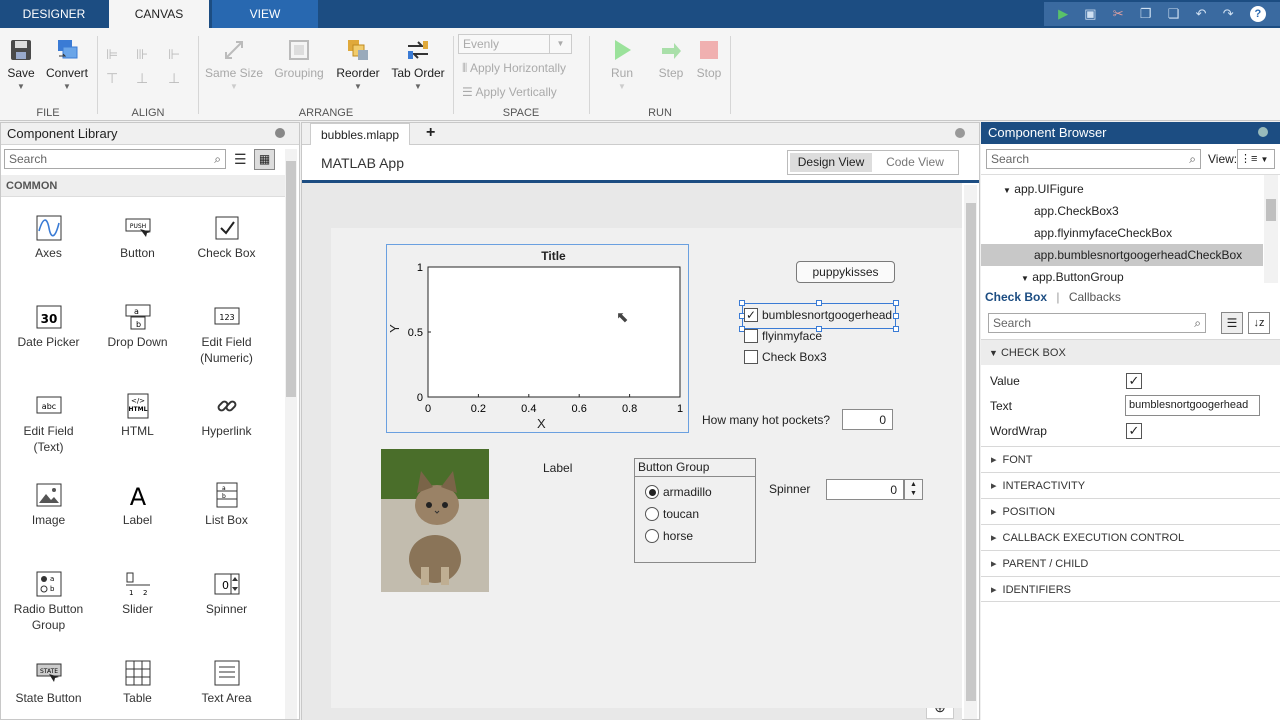 Image resolution: width=1280 pixels, height=720 pixels. I want to click on align-right-icon: ⊩, so click(174, 54).